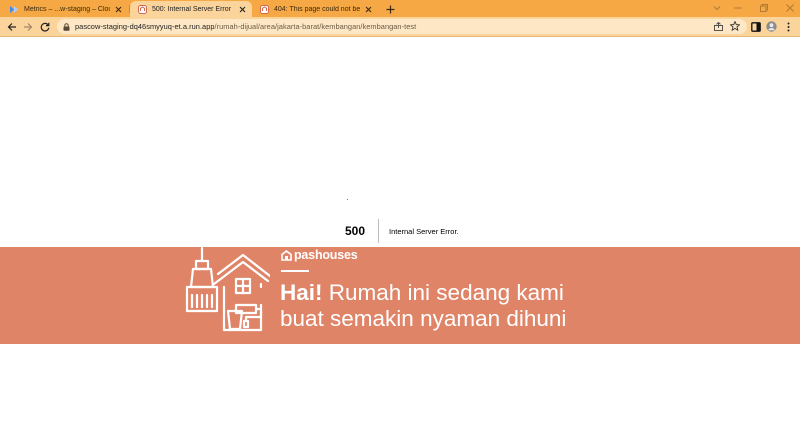  What do you see at coordinates (771, 26) in the screenshot?
I see `profile-avatar-icon` at bounding box center [771, 26].